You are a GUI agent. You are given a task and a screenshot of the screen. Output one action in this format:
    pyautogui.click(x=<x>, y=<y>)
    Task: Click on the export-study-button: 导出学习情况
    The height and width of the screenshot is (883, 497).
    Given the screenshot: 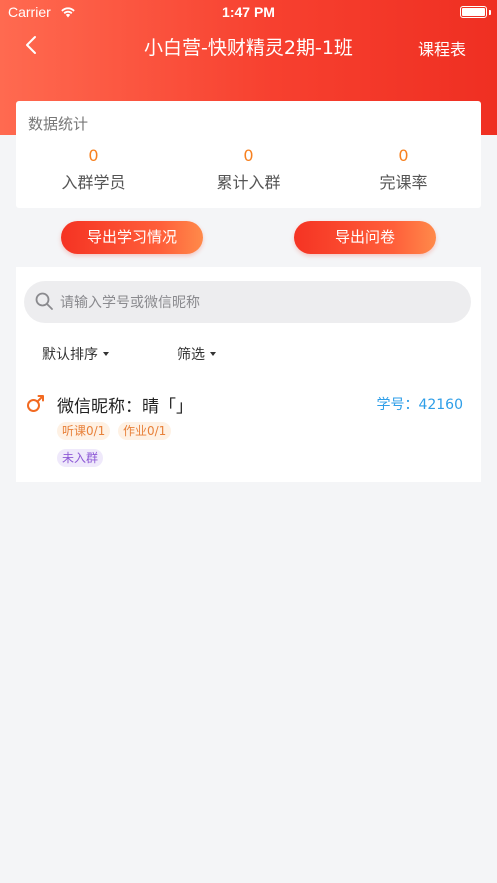 What is the action you would take?
    pyautogui.click(x=132, y=237)
    